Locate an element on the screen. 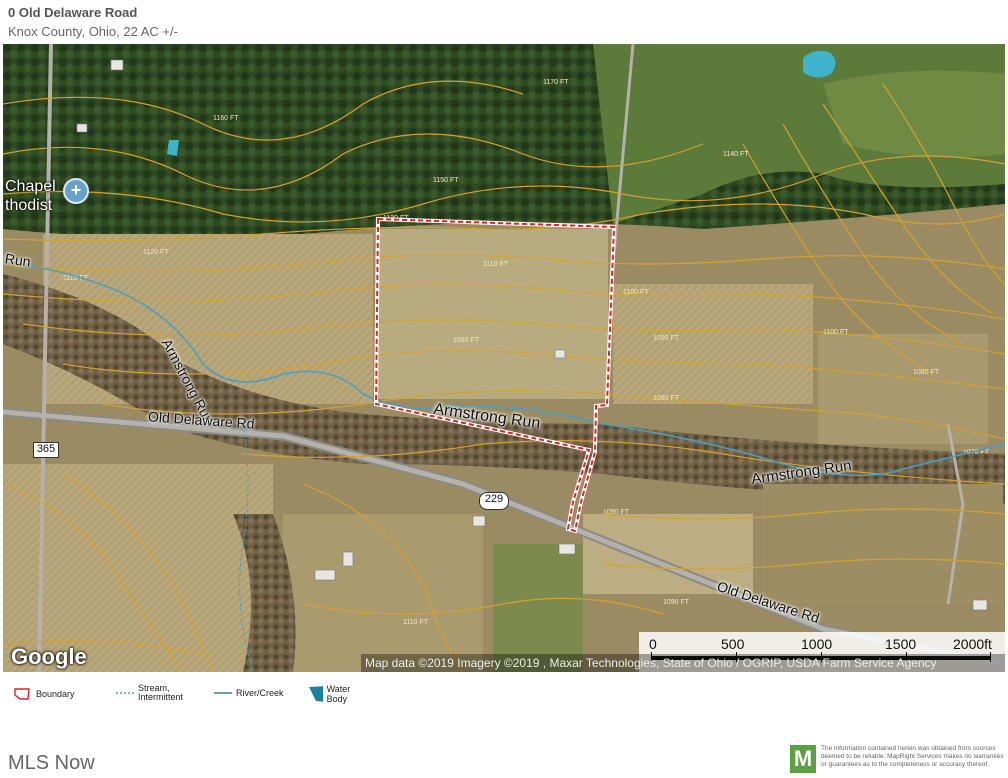 The height and width of the screenshot is (778, 1008). legend-water: Water Body is located at coordinates (333, 694).